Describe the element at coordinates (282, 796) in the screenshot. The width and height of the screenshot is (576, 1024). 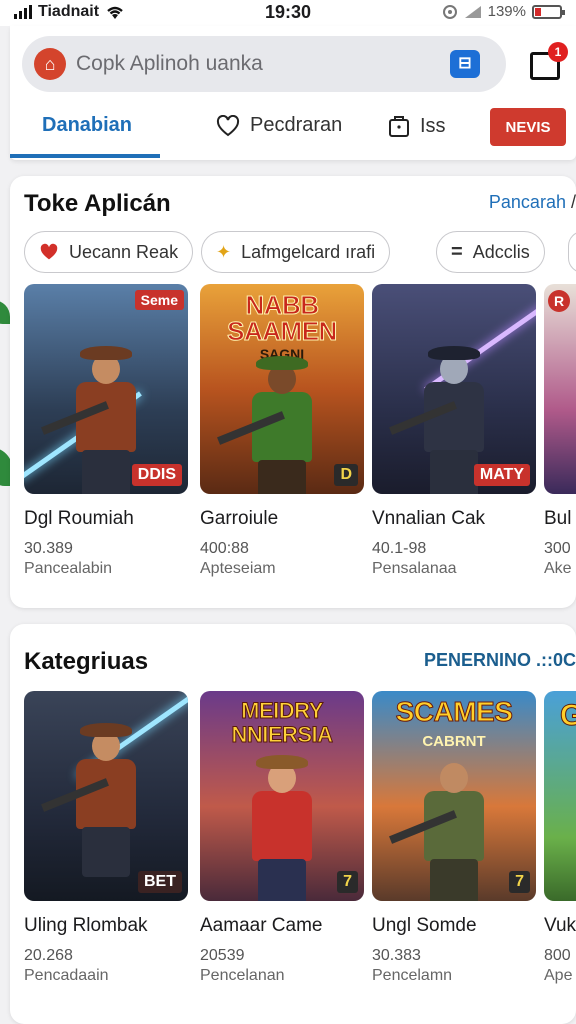
I see `app-artwork: MEIDRY NNIERSIA 7` at that location.